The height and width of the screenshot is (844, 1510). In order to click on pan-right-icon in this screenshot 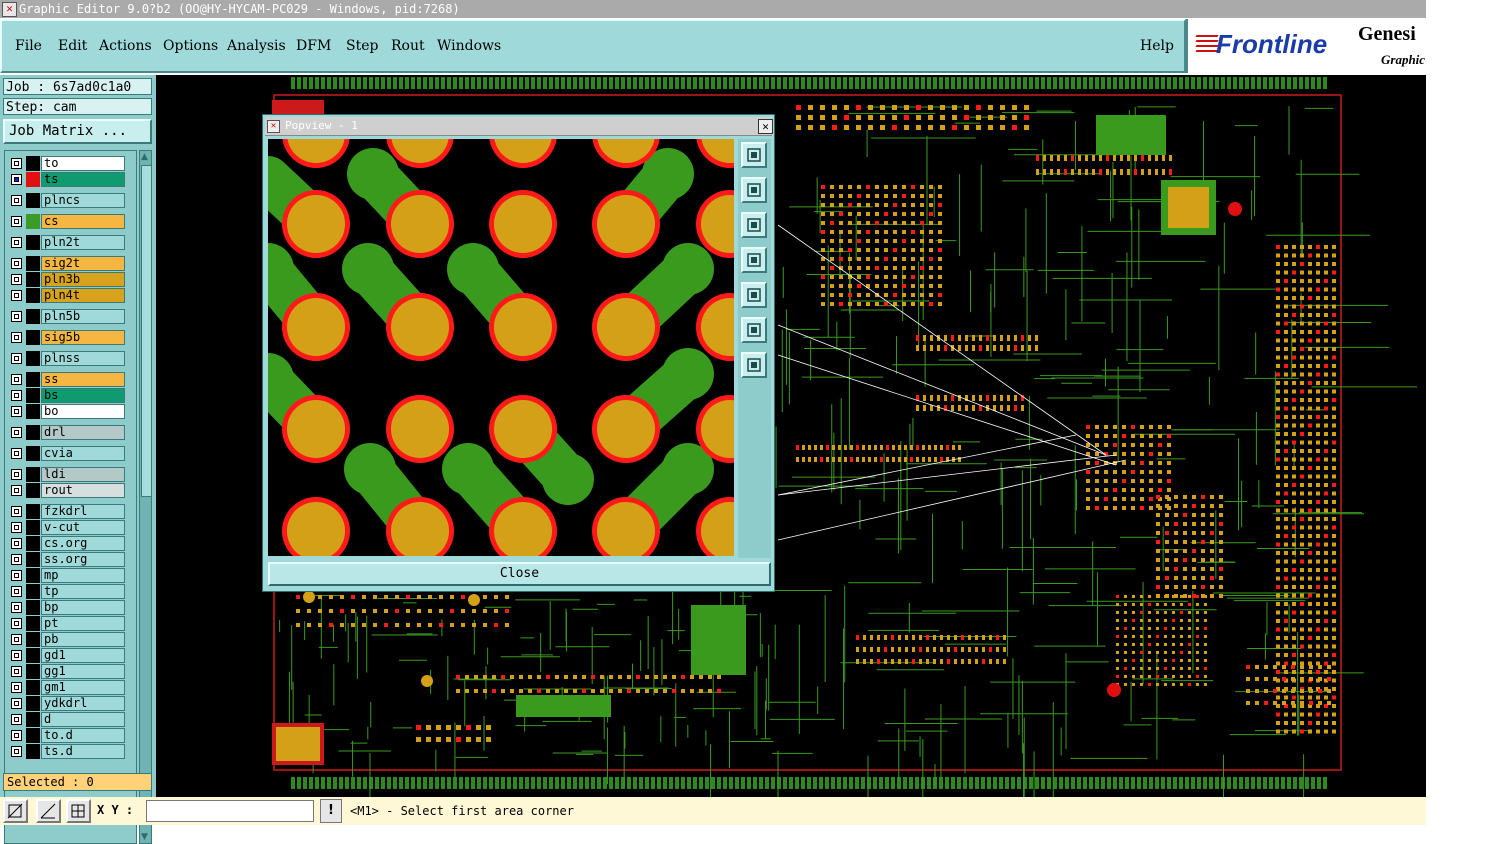, I will do `click(754, 295)`.